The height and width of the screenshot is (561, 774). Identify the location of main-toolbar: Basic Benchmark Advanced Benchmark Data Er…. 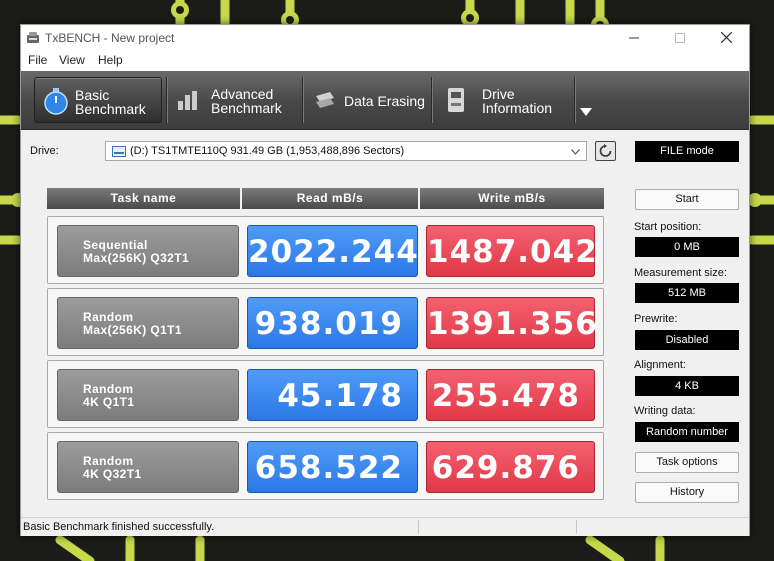
(385, 100).